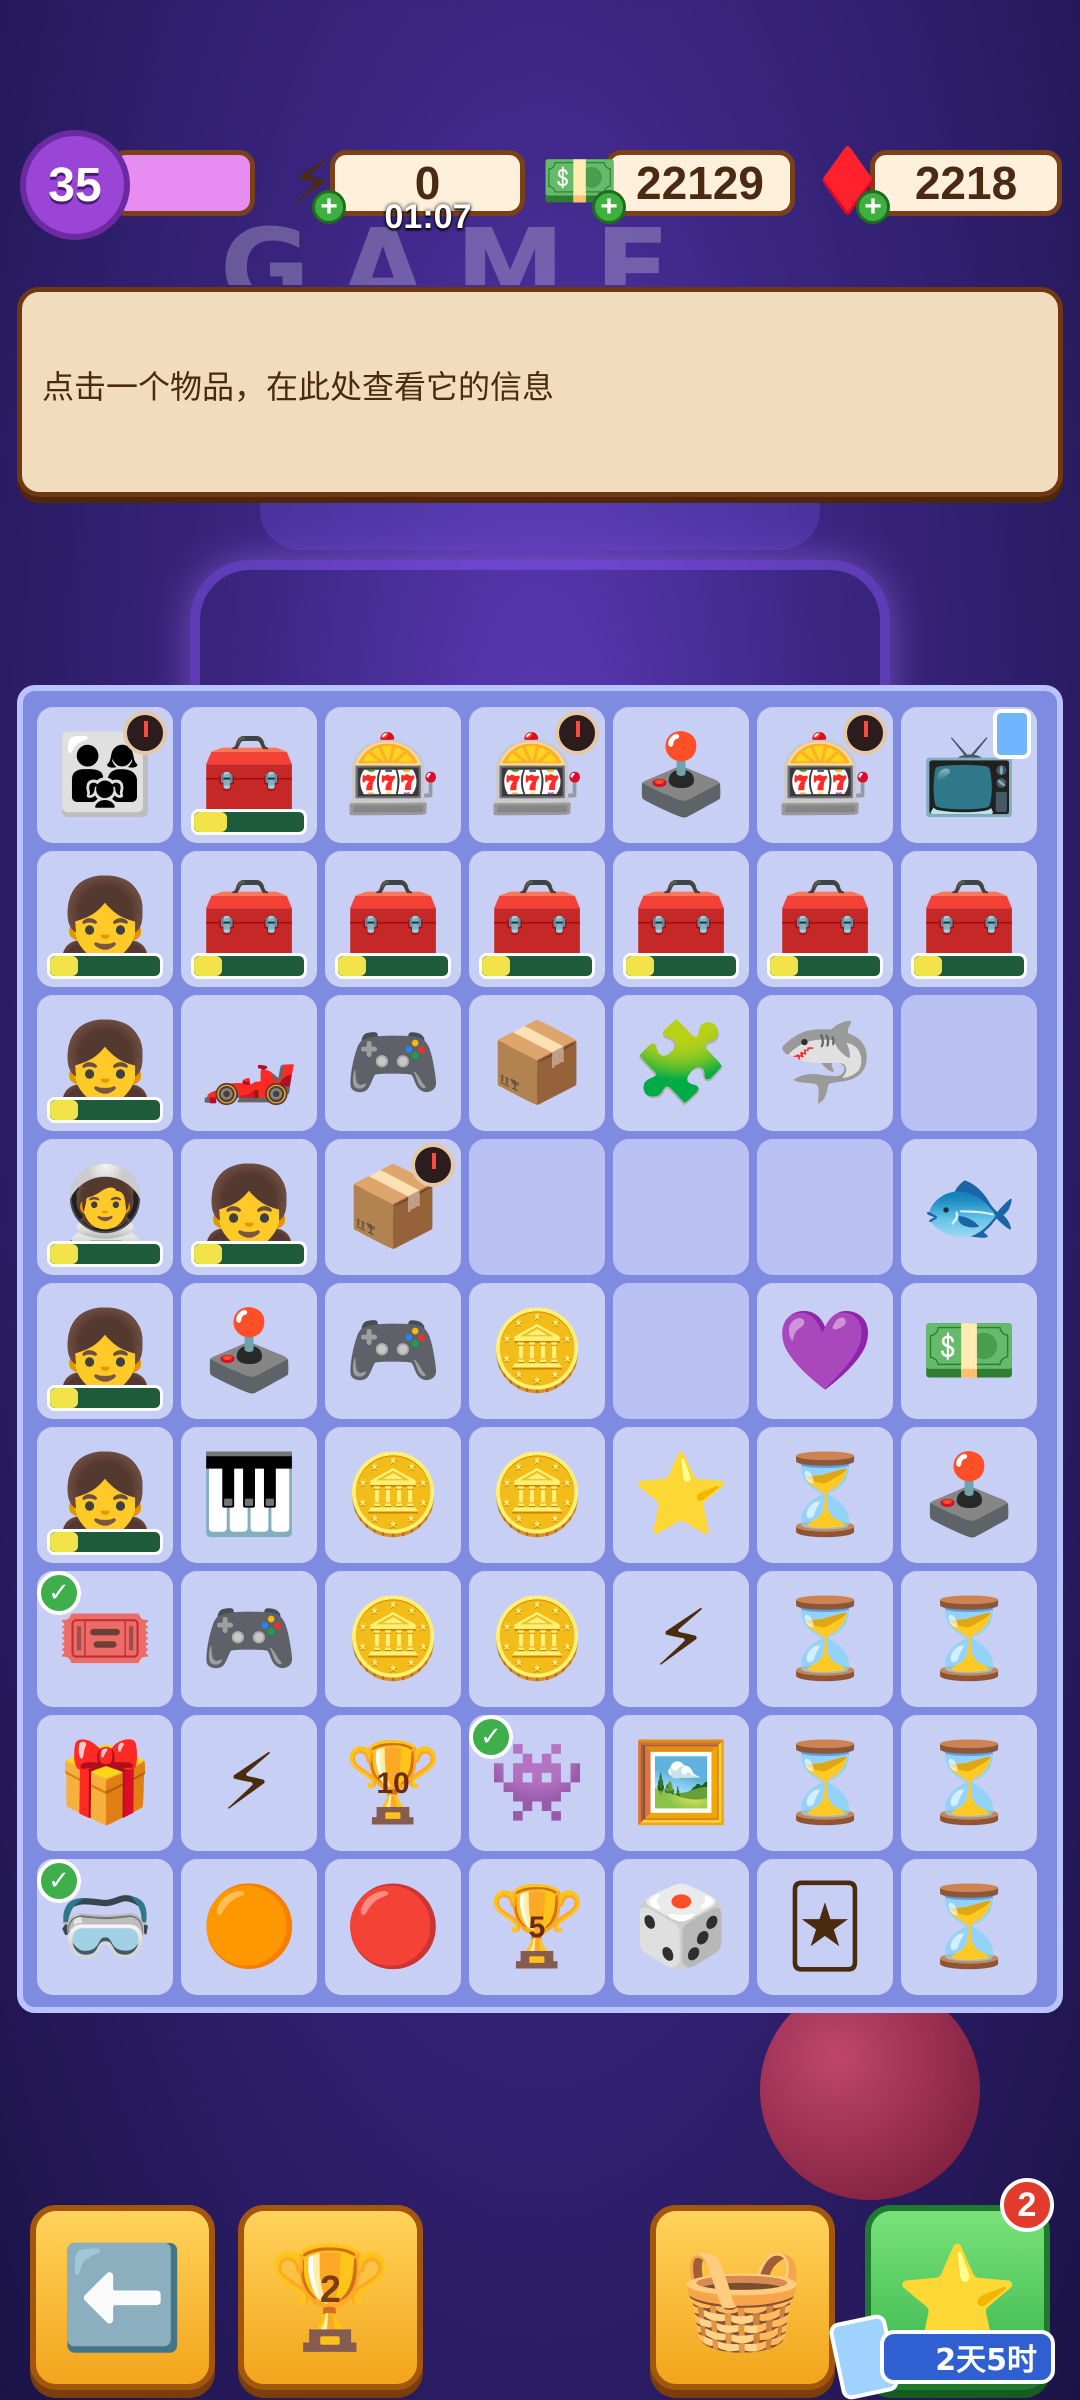 Image resolution: width=1080 pixels, height=2400 pixels. Describe the element at coordinates (966, 183) in the screenshot. I see `gem-counter: 2218` at that location.